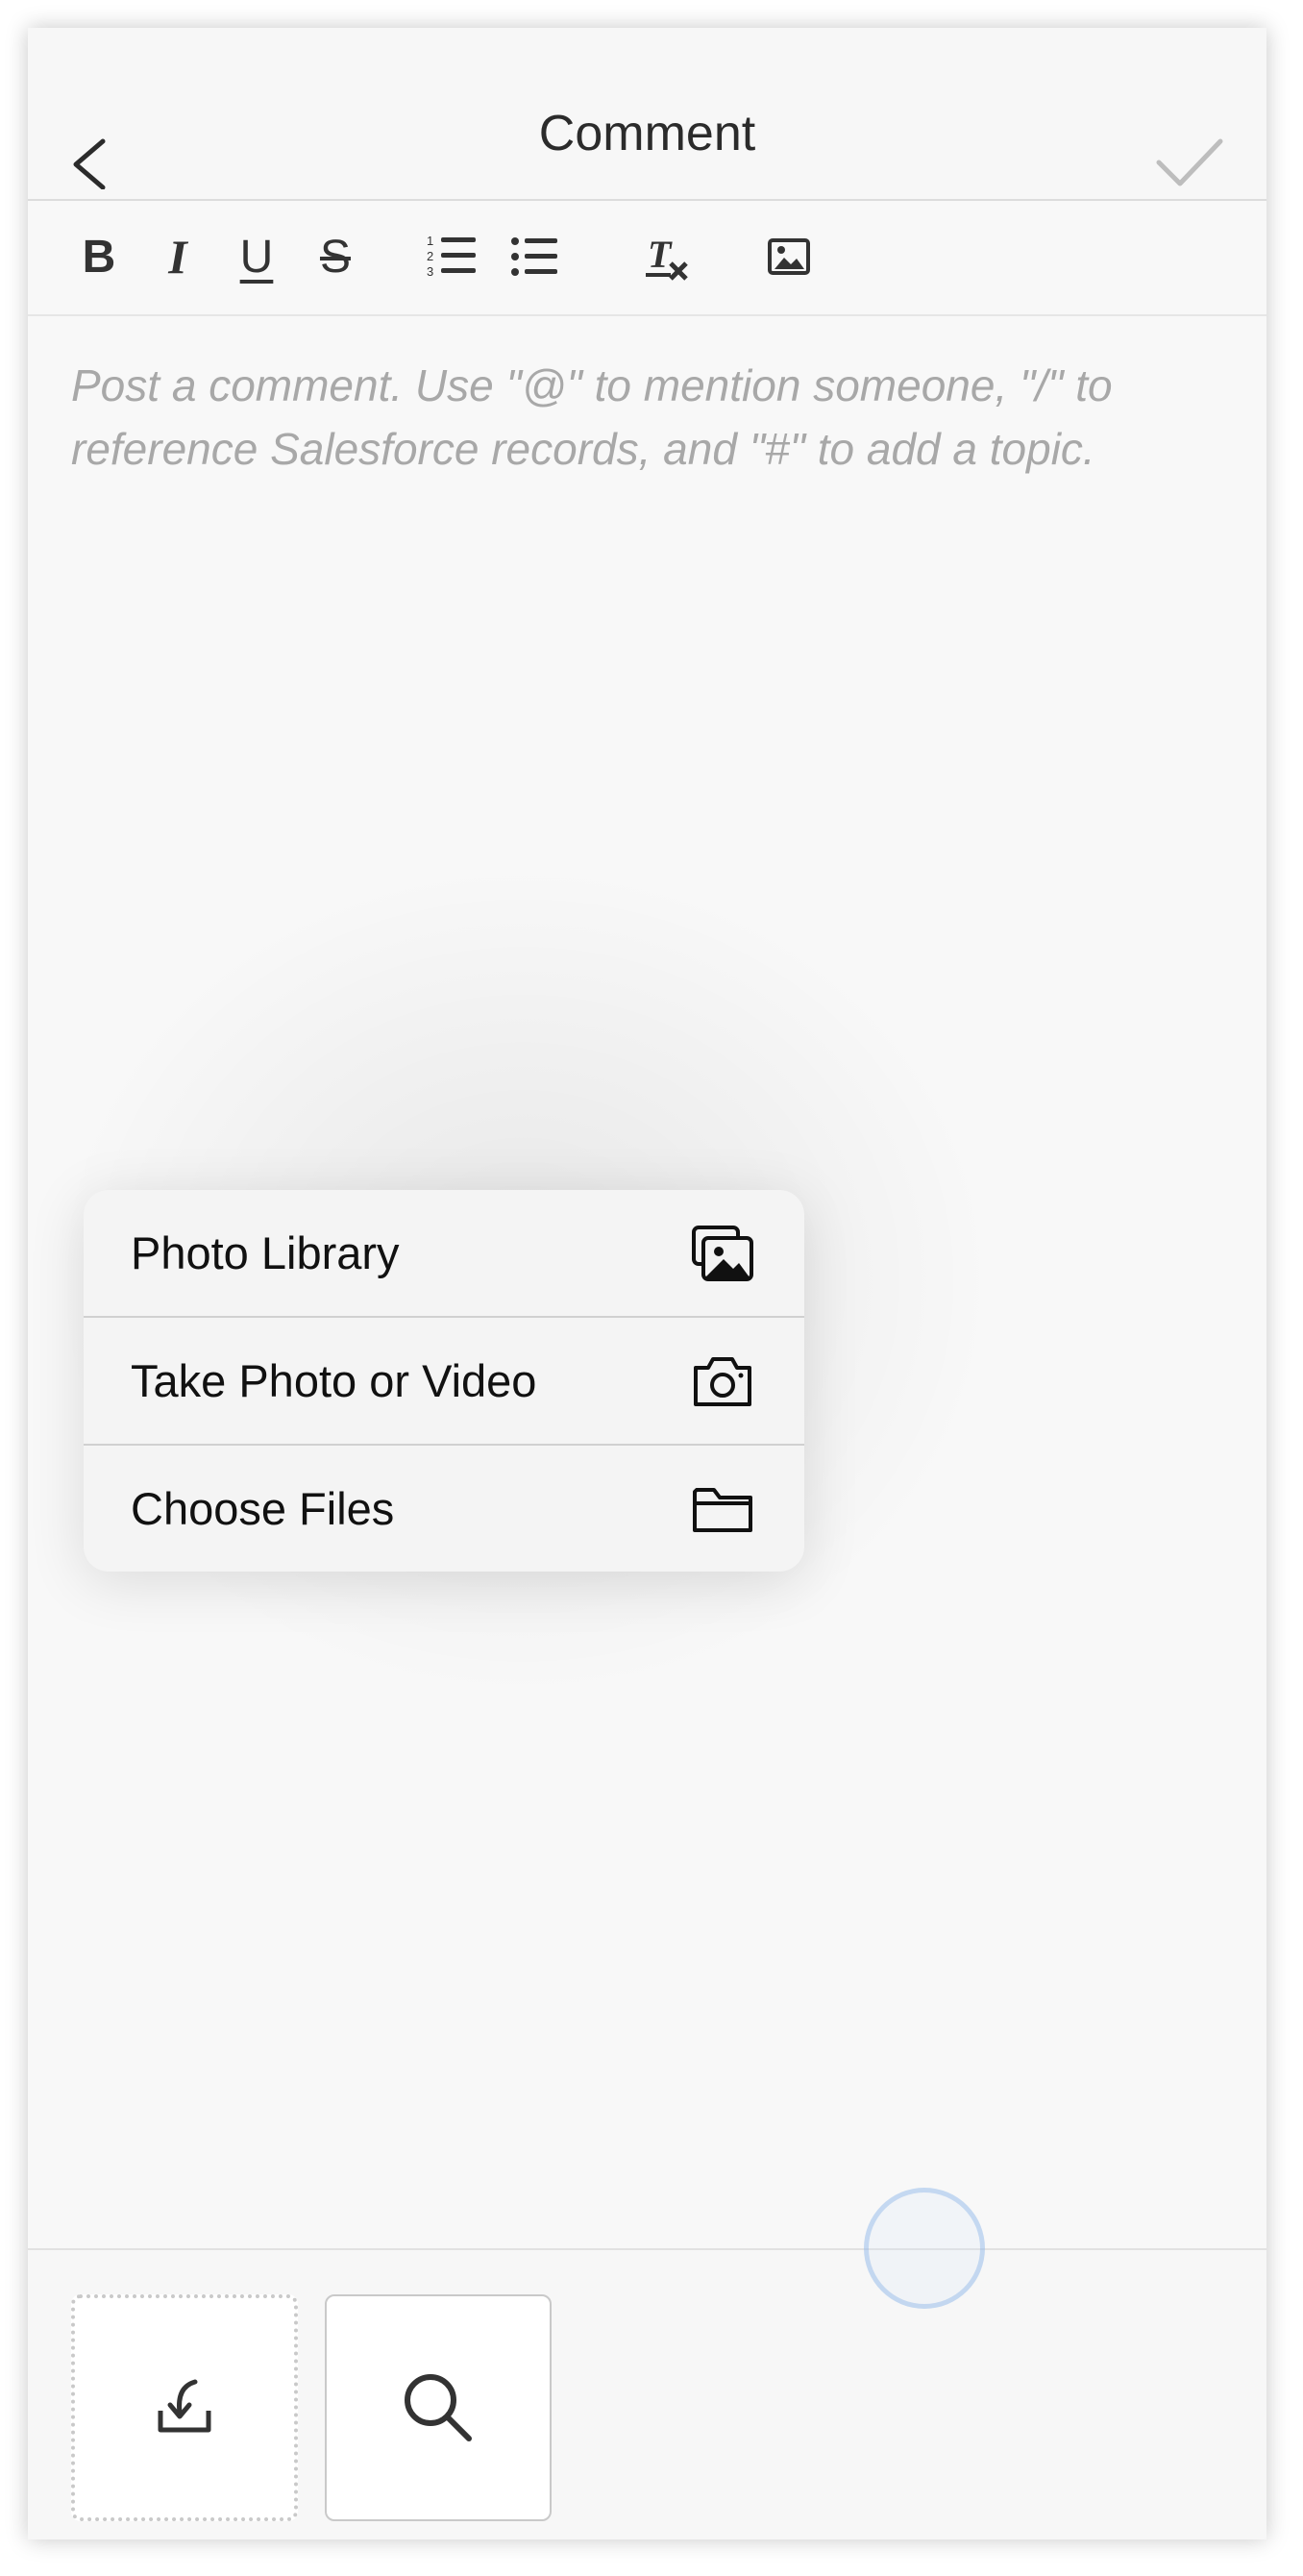 The height and width of the screenshot is (2576, 1303). Describe the element at coordinates (265, 1252) in the screenshot. I see `menu-item-label: Photo Library` at that location.